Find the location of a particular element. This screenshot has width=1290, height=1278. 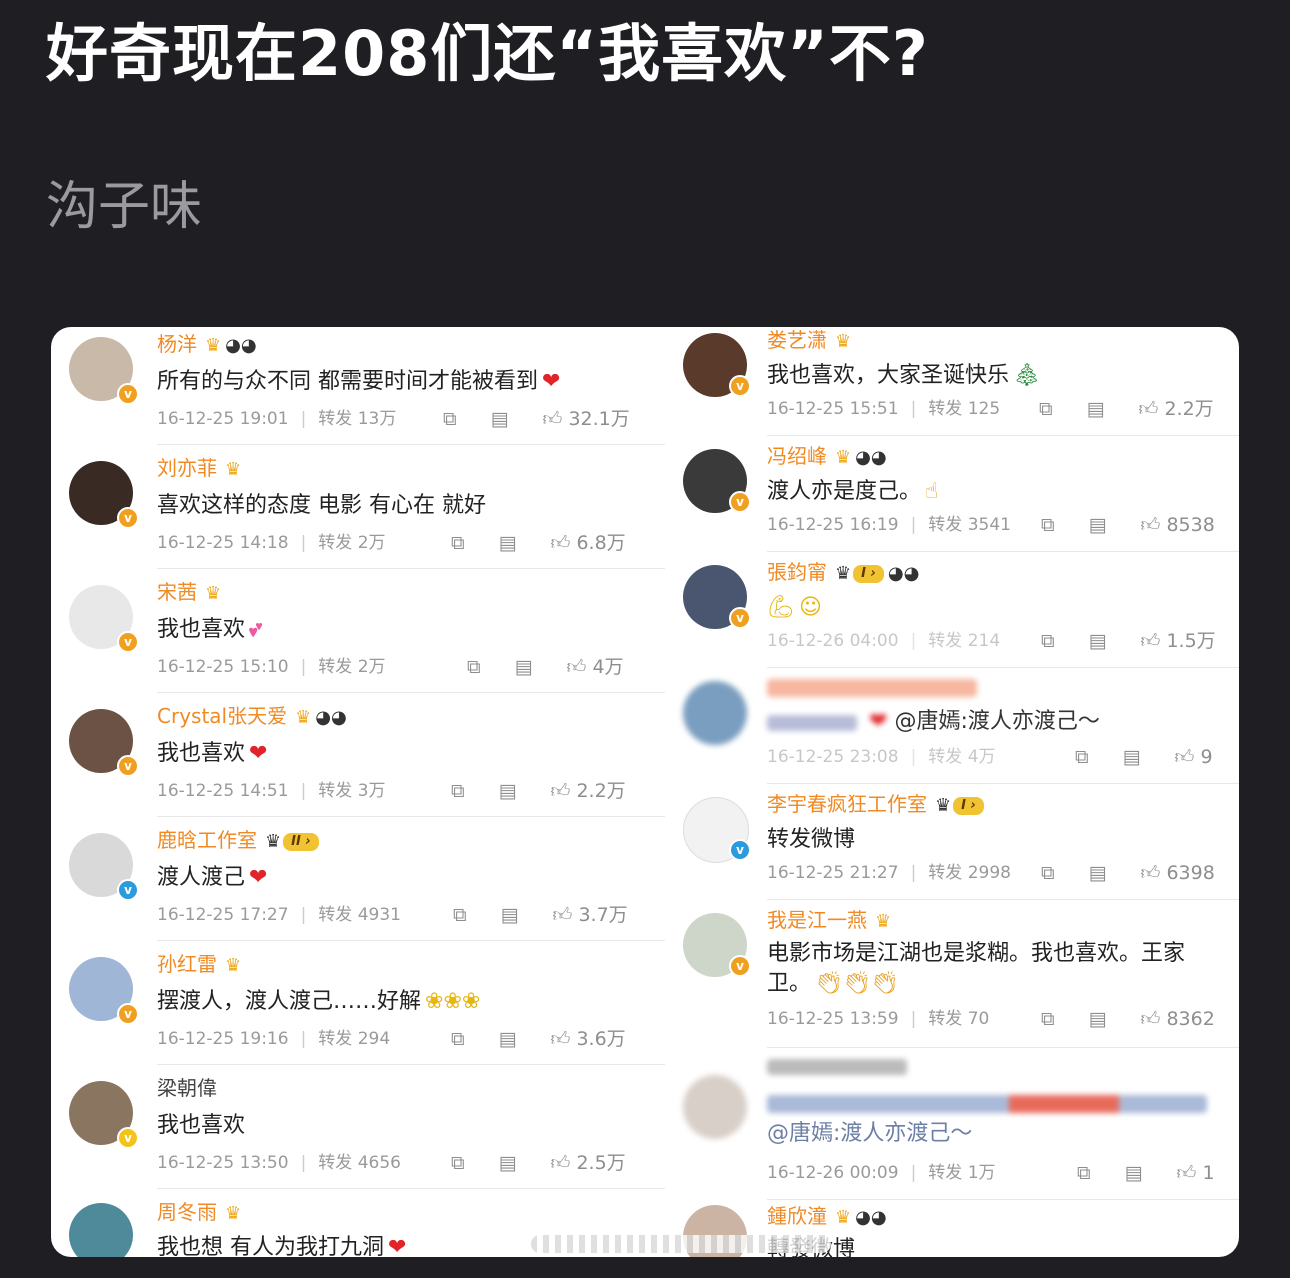

commenter-name: 鍾欣潼 ♛ ◕◕ is located at coordinates (827, 1217).